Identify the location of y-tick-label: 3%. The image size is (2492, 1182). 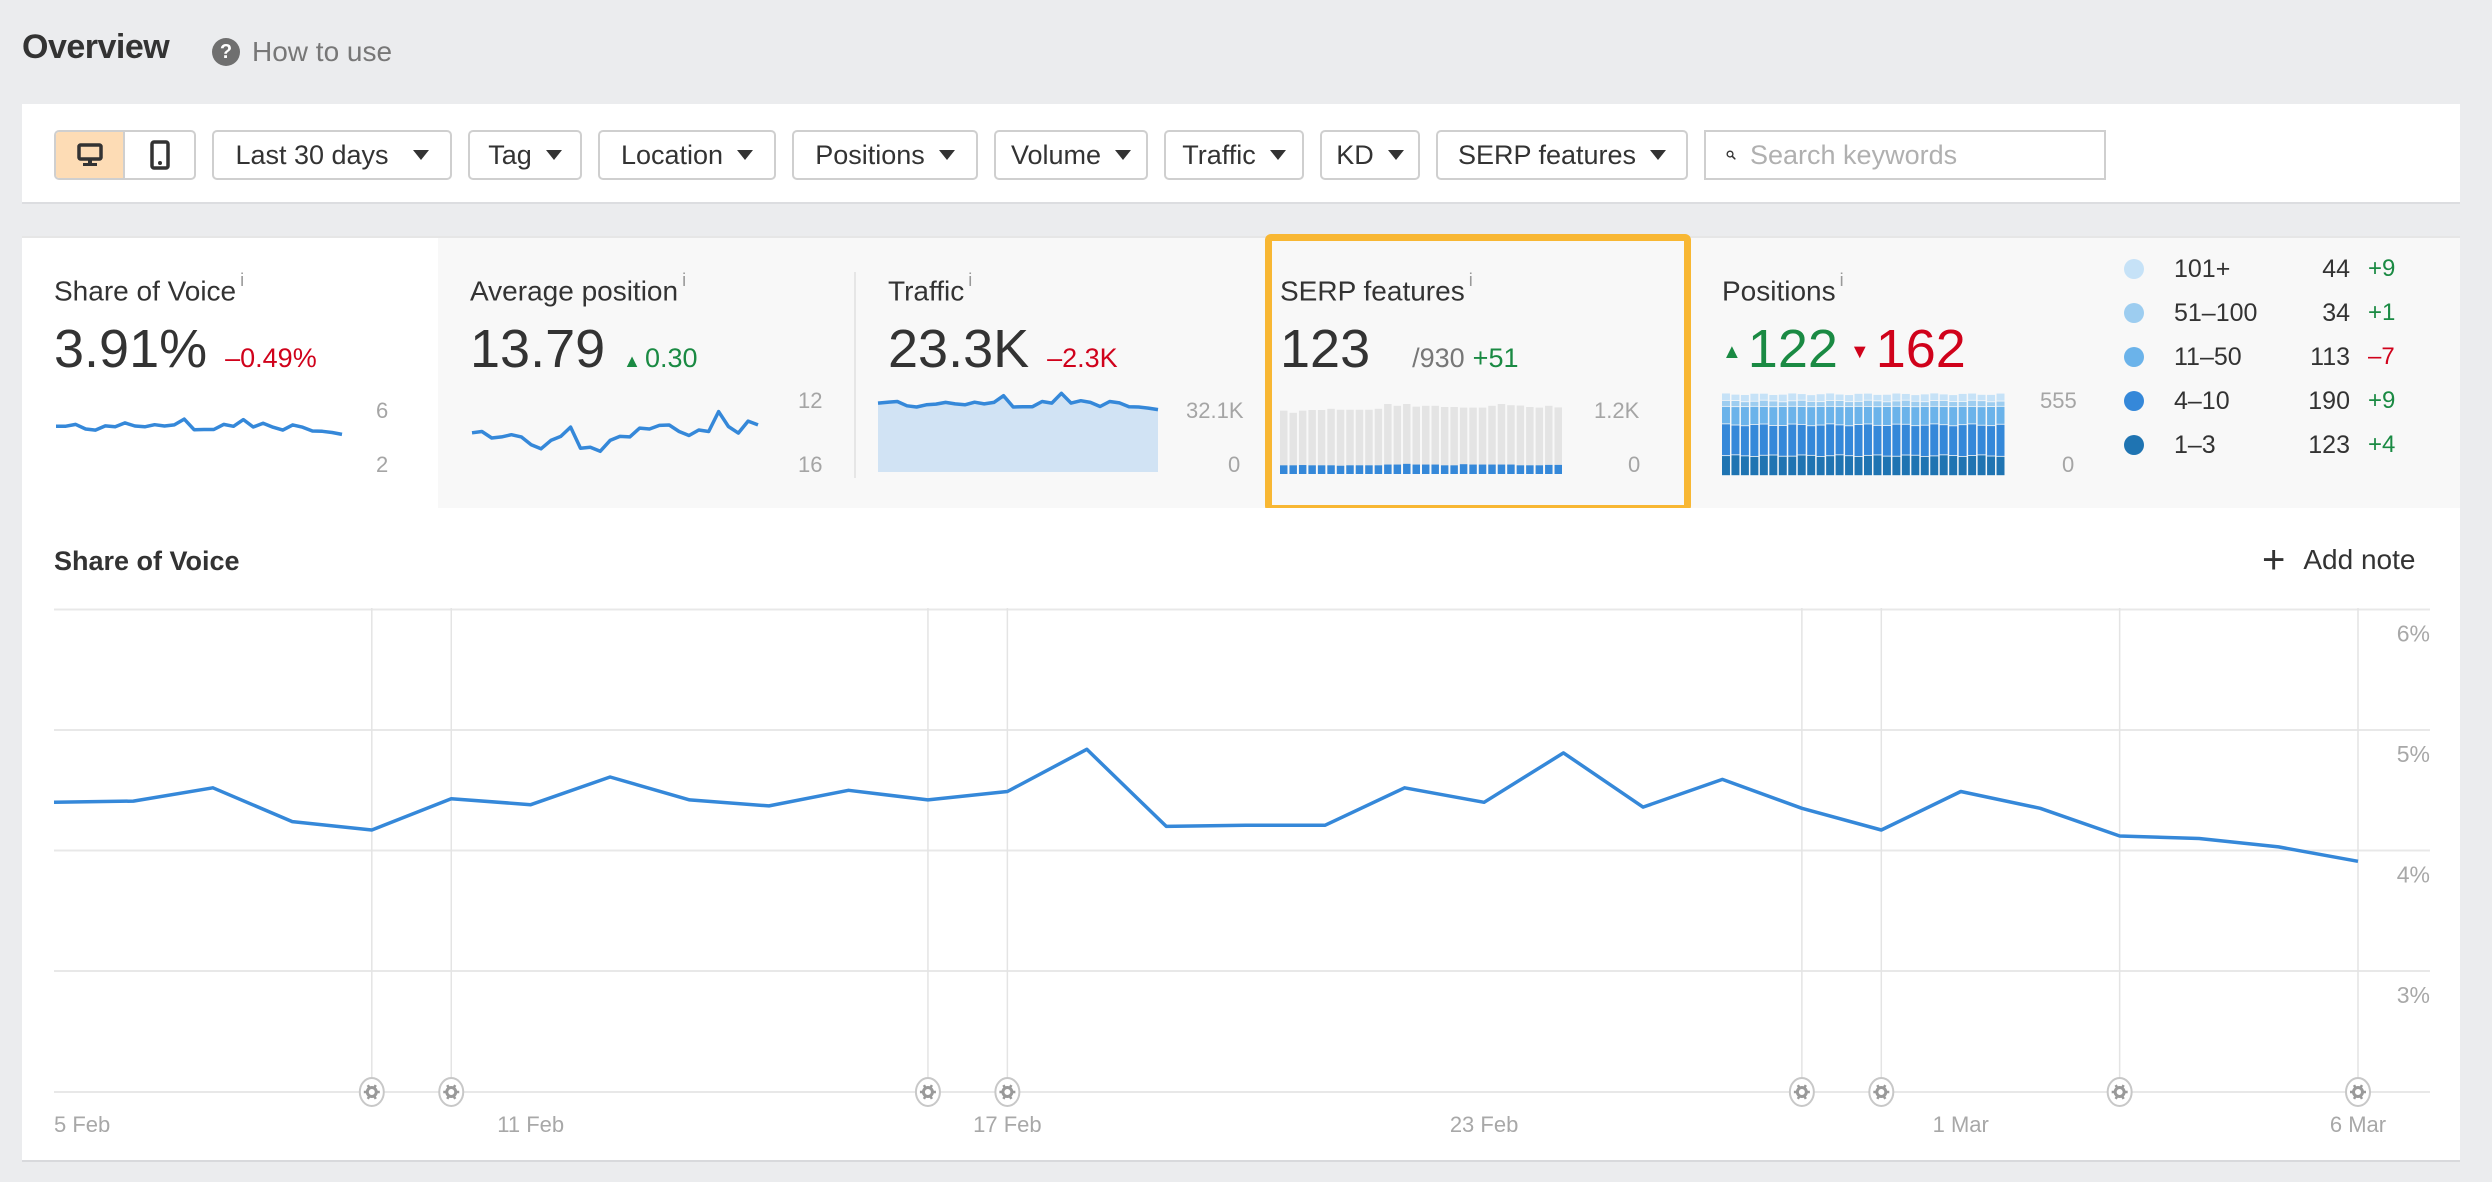
(2413, 995).